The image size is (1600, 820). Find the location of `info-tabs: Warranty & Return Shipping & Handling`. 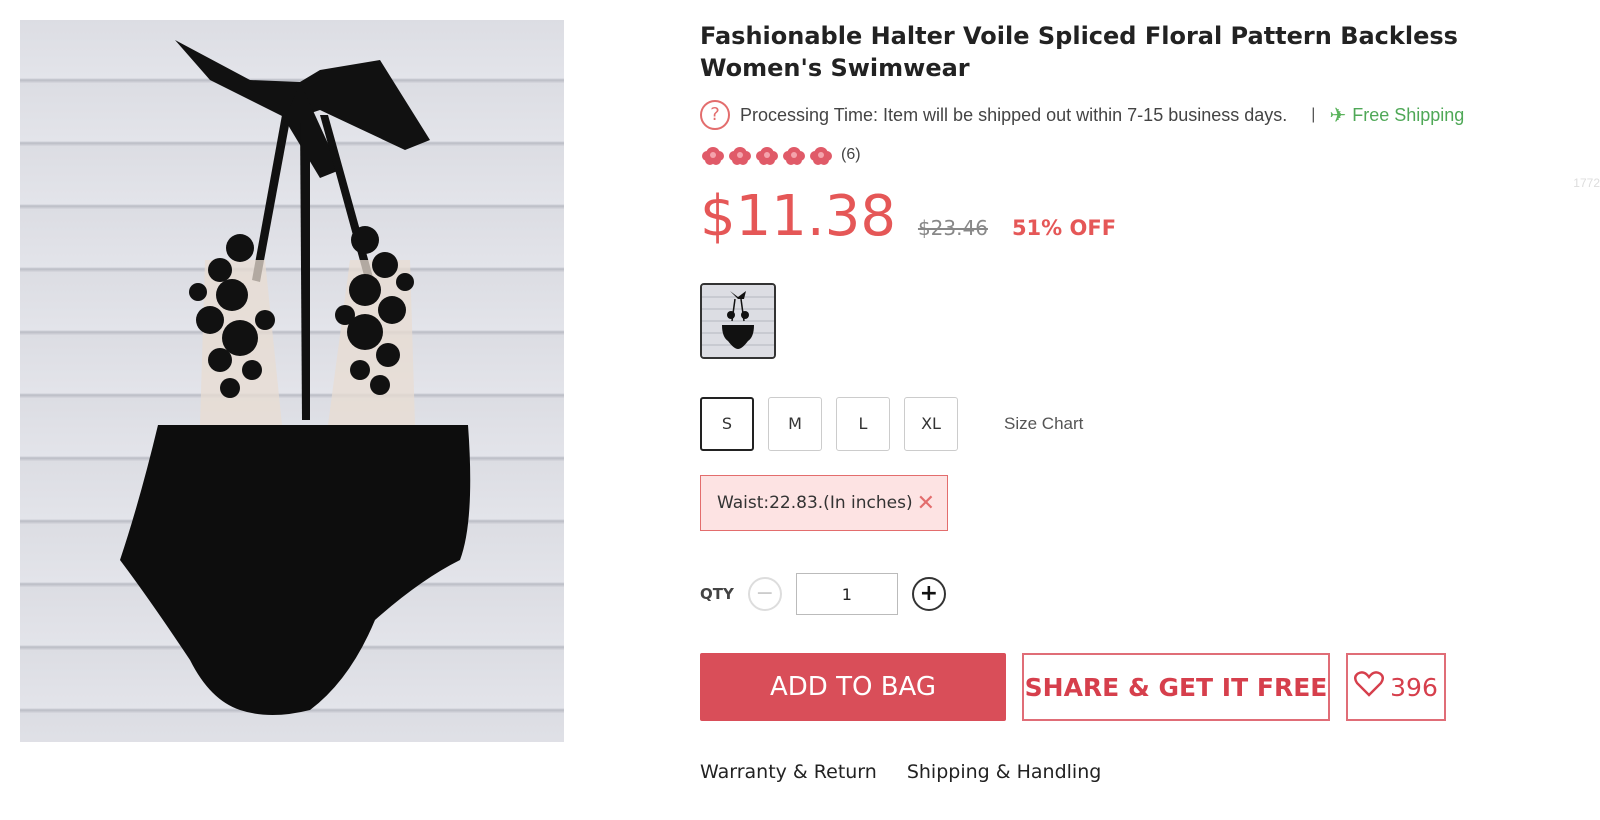

info-tabs: Warranty & Return Shipping & Handling is located at coordinates (1140, 772).